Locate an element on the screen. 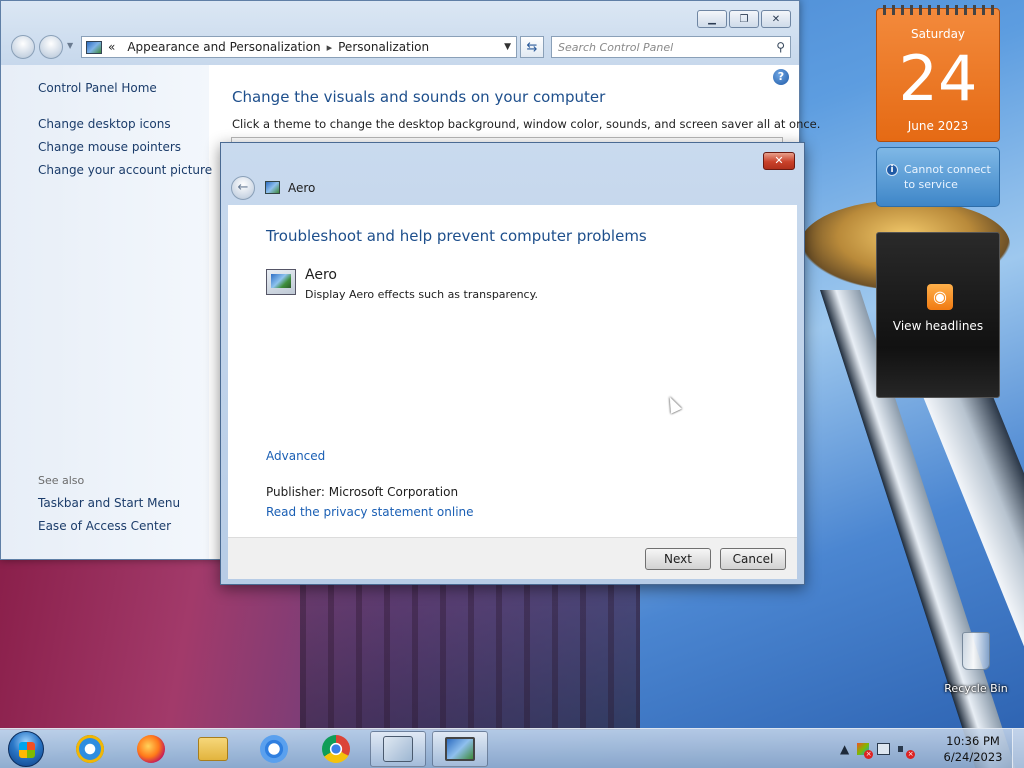 This screenshot has height=768, width=1024. taskbar: ▲ × × 10:36 PM 6/24/2023 is located at coordinates (512, 748).